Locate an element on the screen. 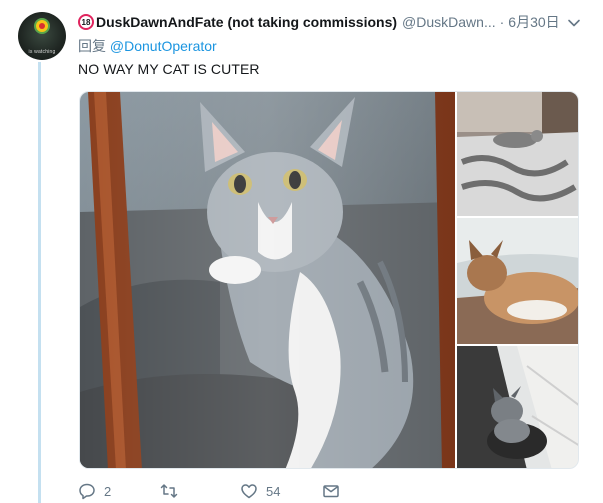  reply-button: 2 is located at coordinates (119, 491).